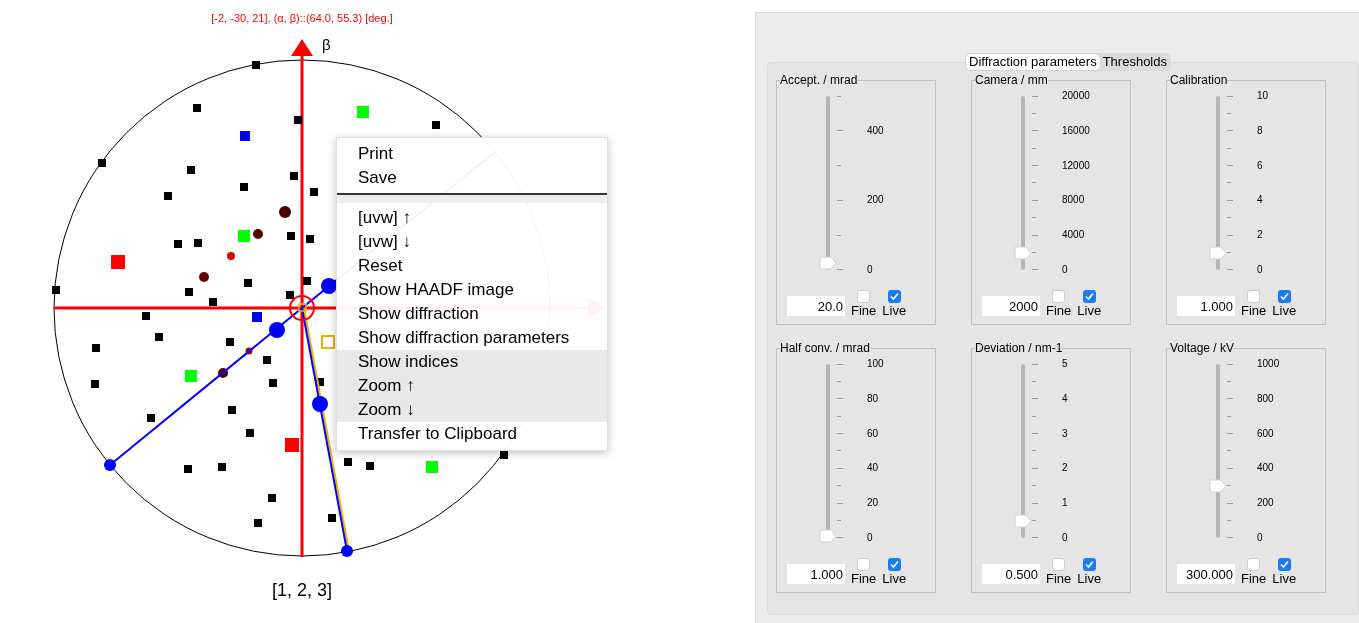  I want to click on group-title: Voltage / kV, so click(1202, 348).